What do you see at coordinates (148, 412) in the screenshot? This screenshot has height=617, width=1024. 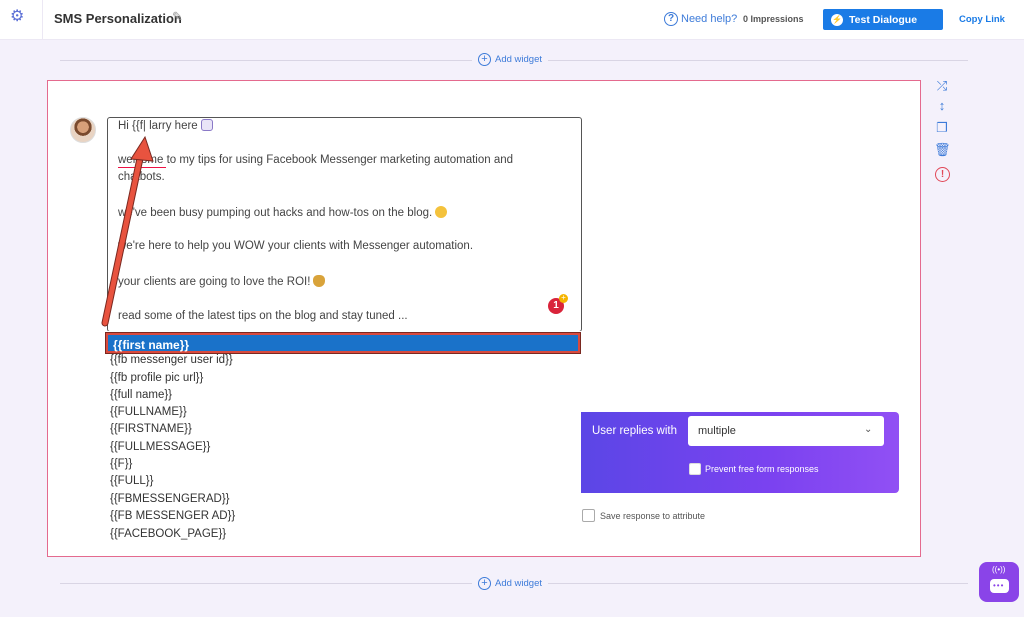 I see `dropdown-item: {{FULLNAME}}` at bounding box center [148, 412].